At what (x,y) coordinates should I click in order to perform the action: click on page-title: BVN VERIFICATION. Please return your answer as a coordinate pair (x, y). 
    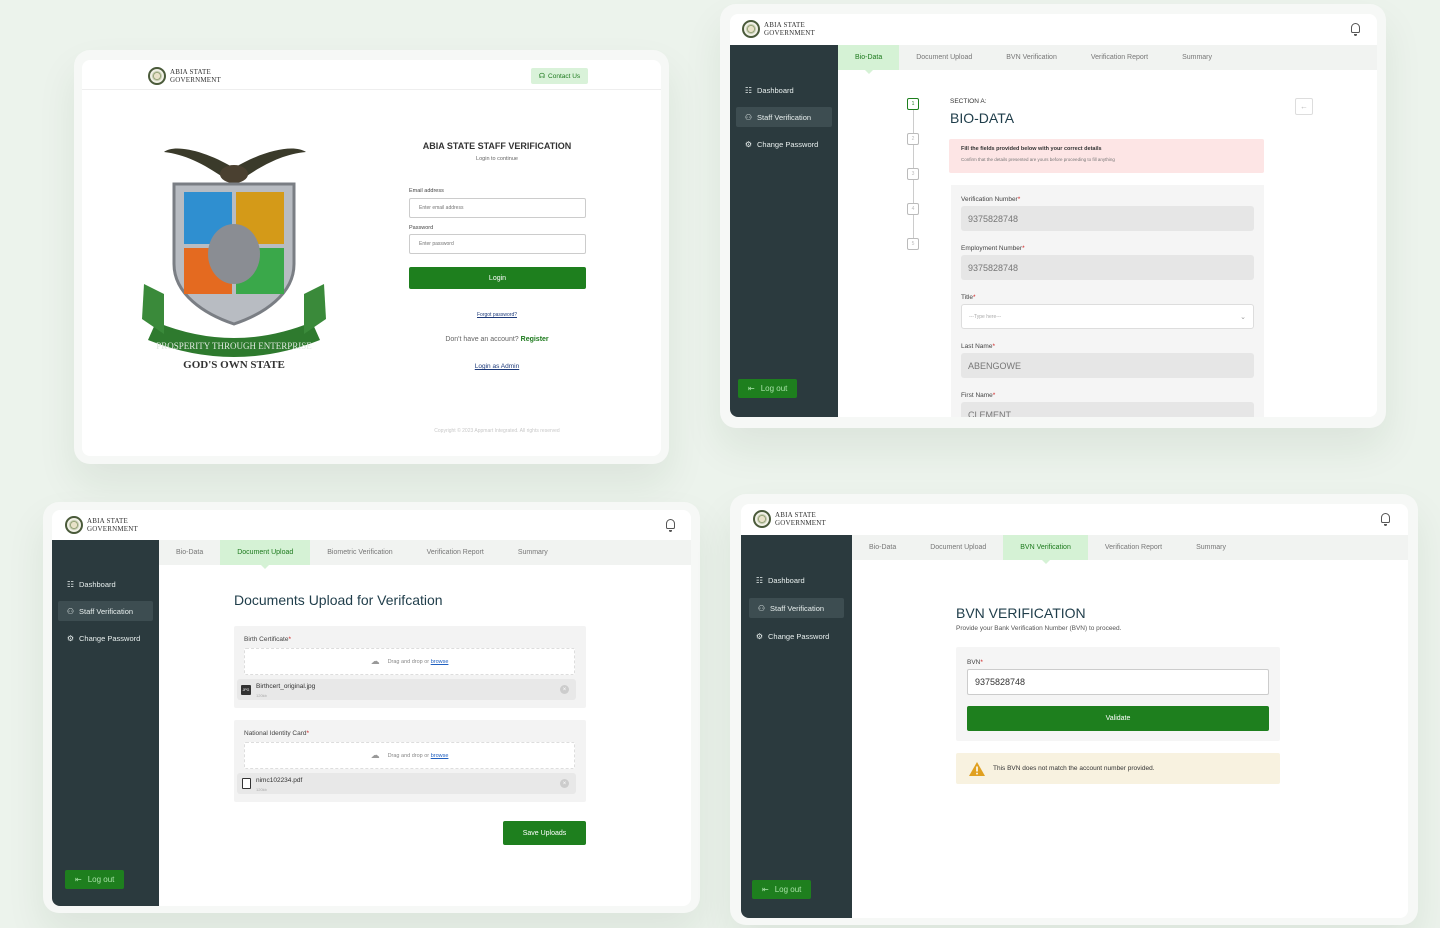
    Looking at the image, I should click on (1021, 613).